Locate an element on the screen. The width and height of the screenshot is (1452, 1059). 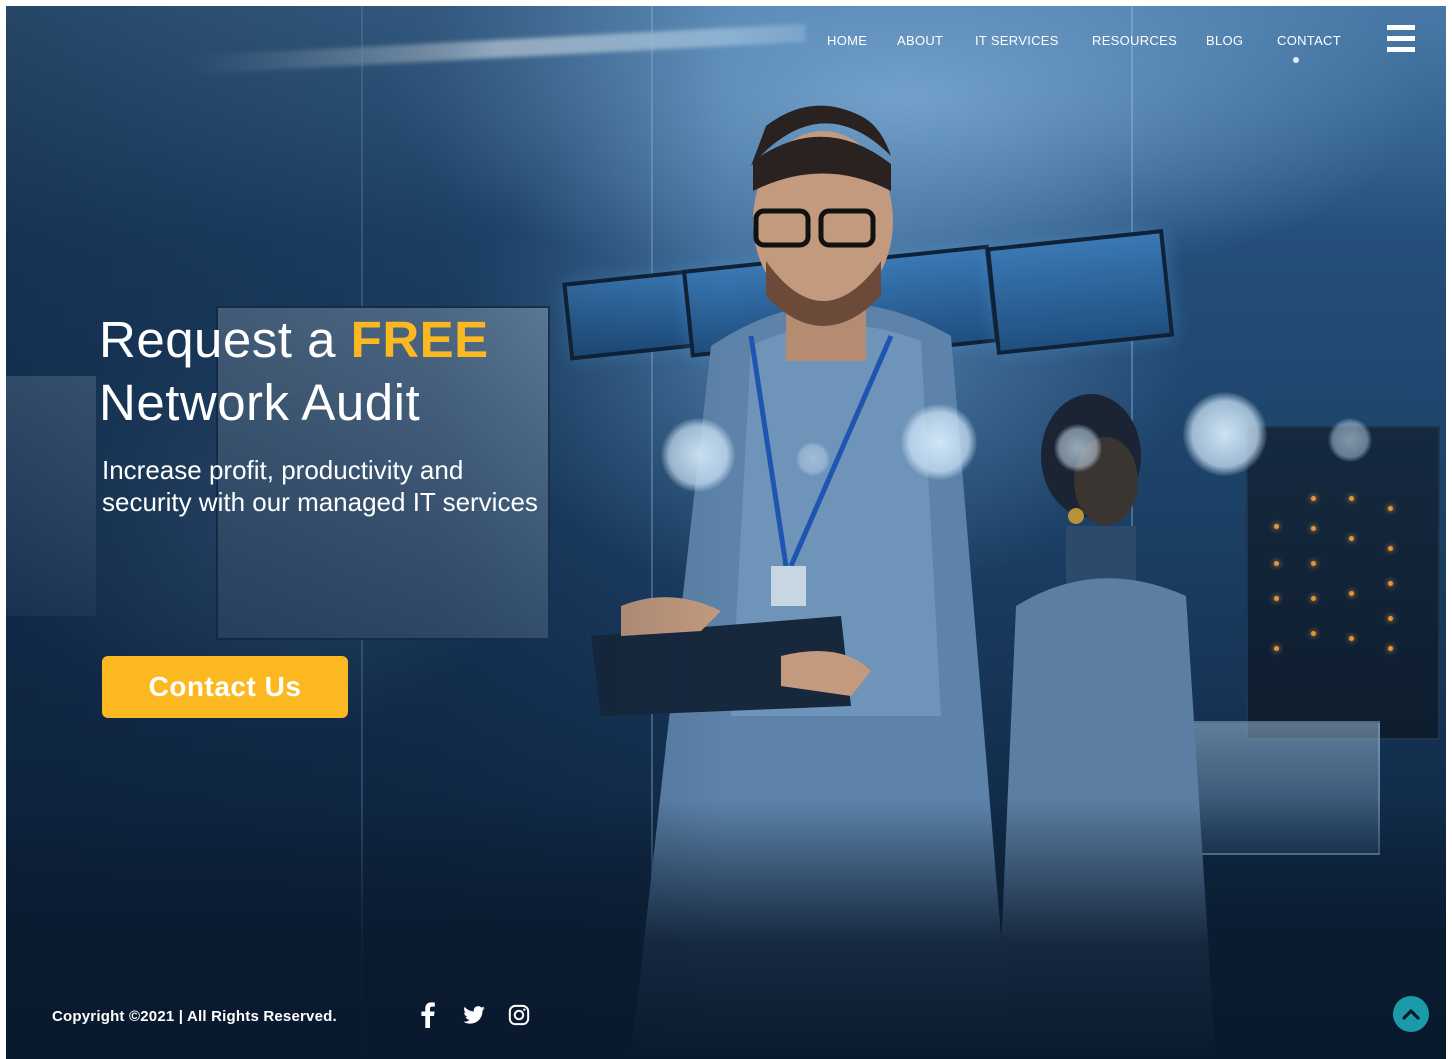
nav-contact: CONTACT is located at coordinates (1309, 40).